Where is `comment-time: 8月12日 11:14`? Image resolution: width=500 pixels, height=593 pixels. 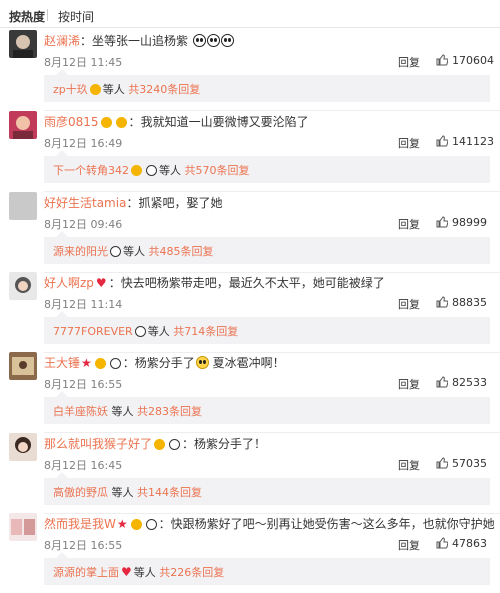
comment-time: 8月12日 11:14 is located at coordinates (83, 304).